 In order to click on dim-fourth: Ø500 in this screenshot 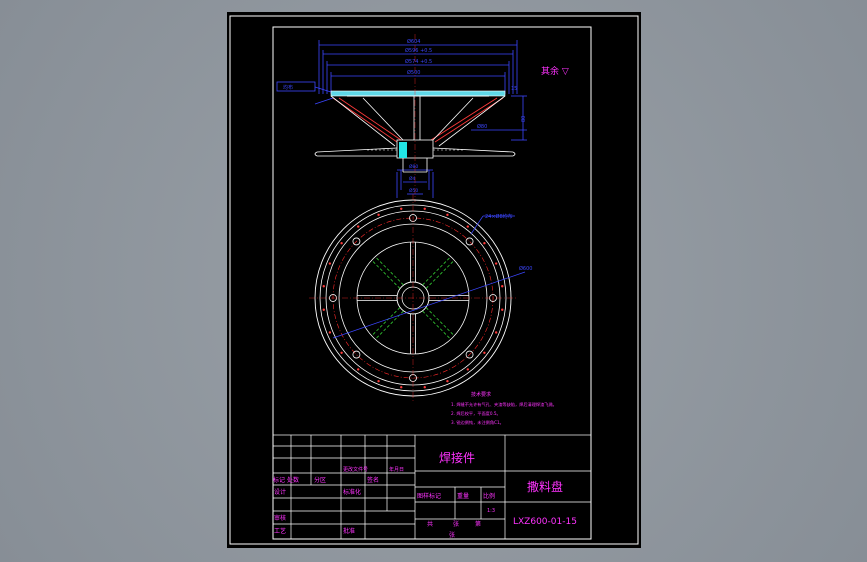, I will do `click(413, 72)`.